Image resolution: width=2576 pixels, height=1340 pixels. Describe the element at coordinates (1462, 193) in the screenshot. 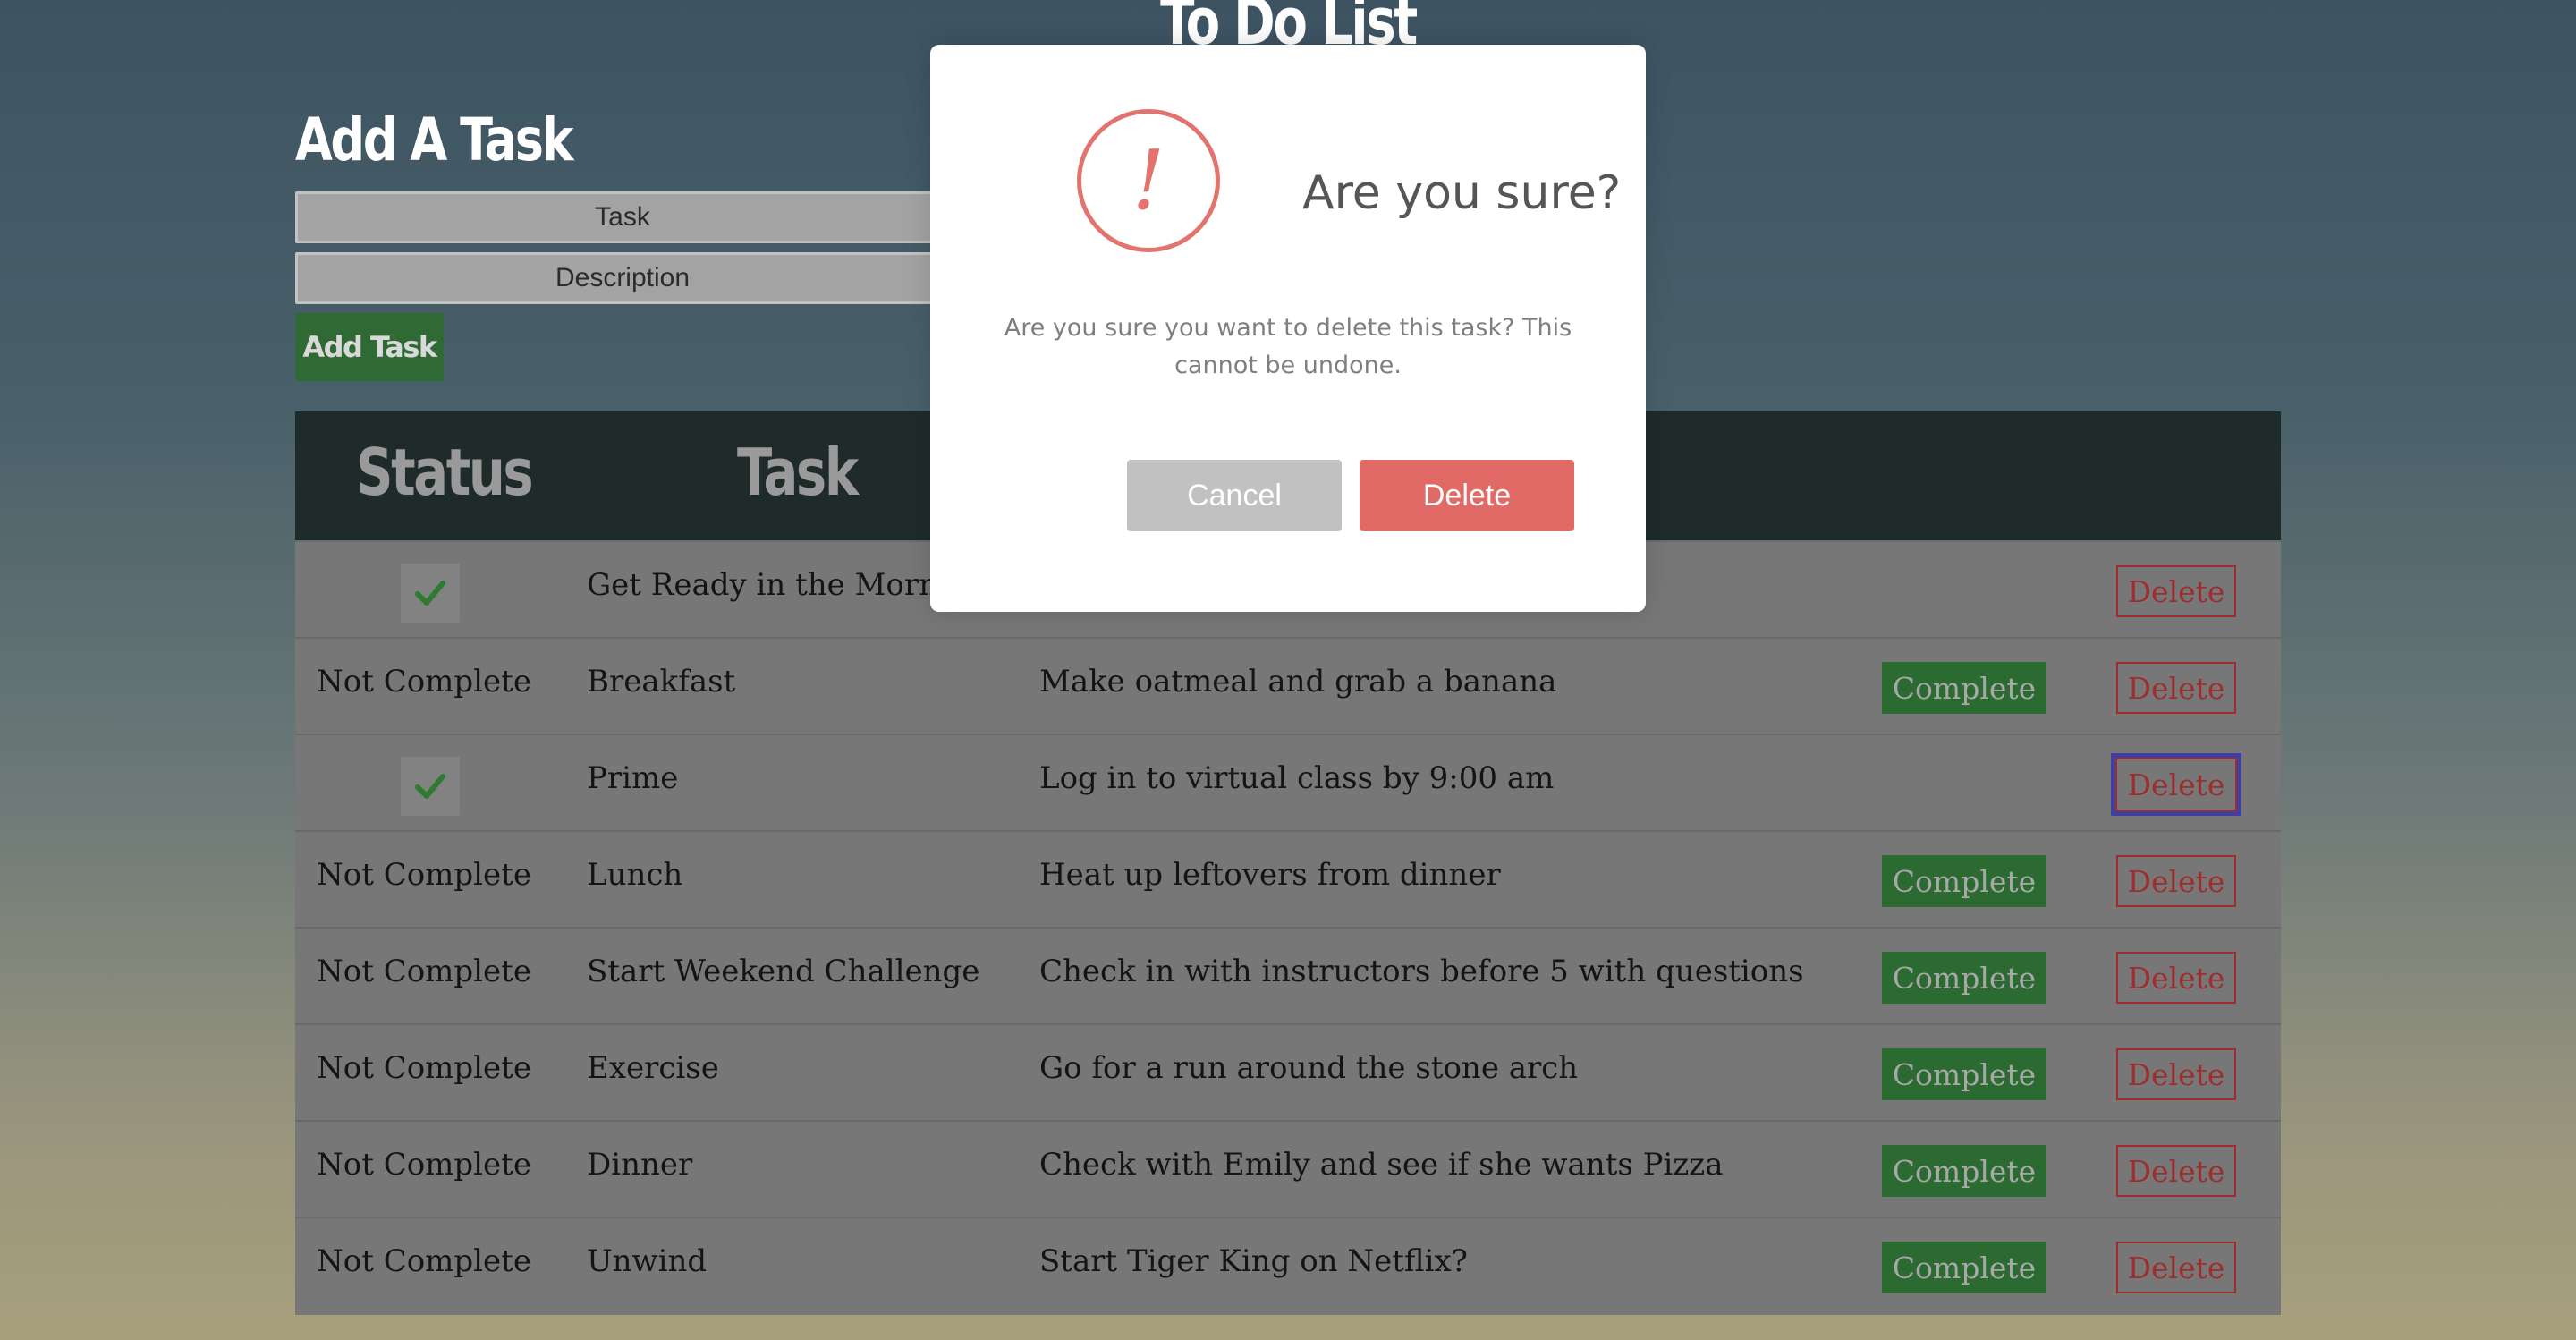

I see `dialog-title: Are you sure?` at that location.